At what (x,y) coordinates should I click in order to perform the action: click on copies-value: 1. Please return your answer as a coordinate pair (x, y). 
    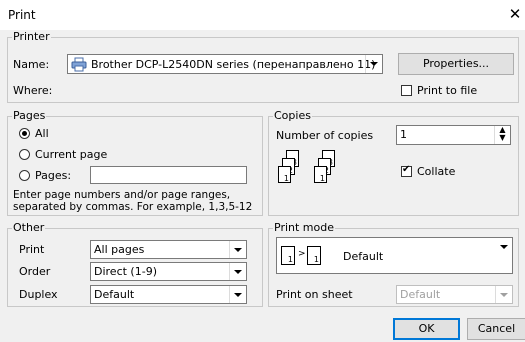
    Looking at the image, I should click on (403, 134).